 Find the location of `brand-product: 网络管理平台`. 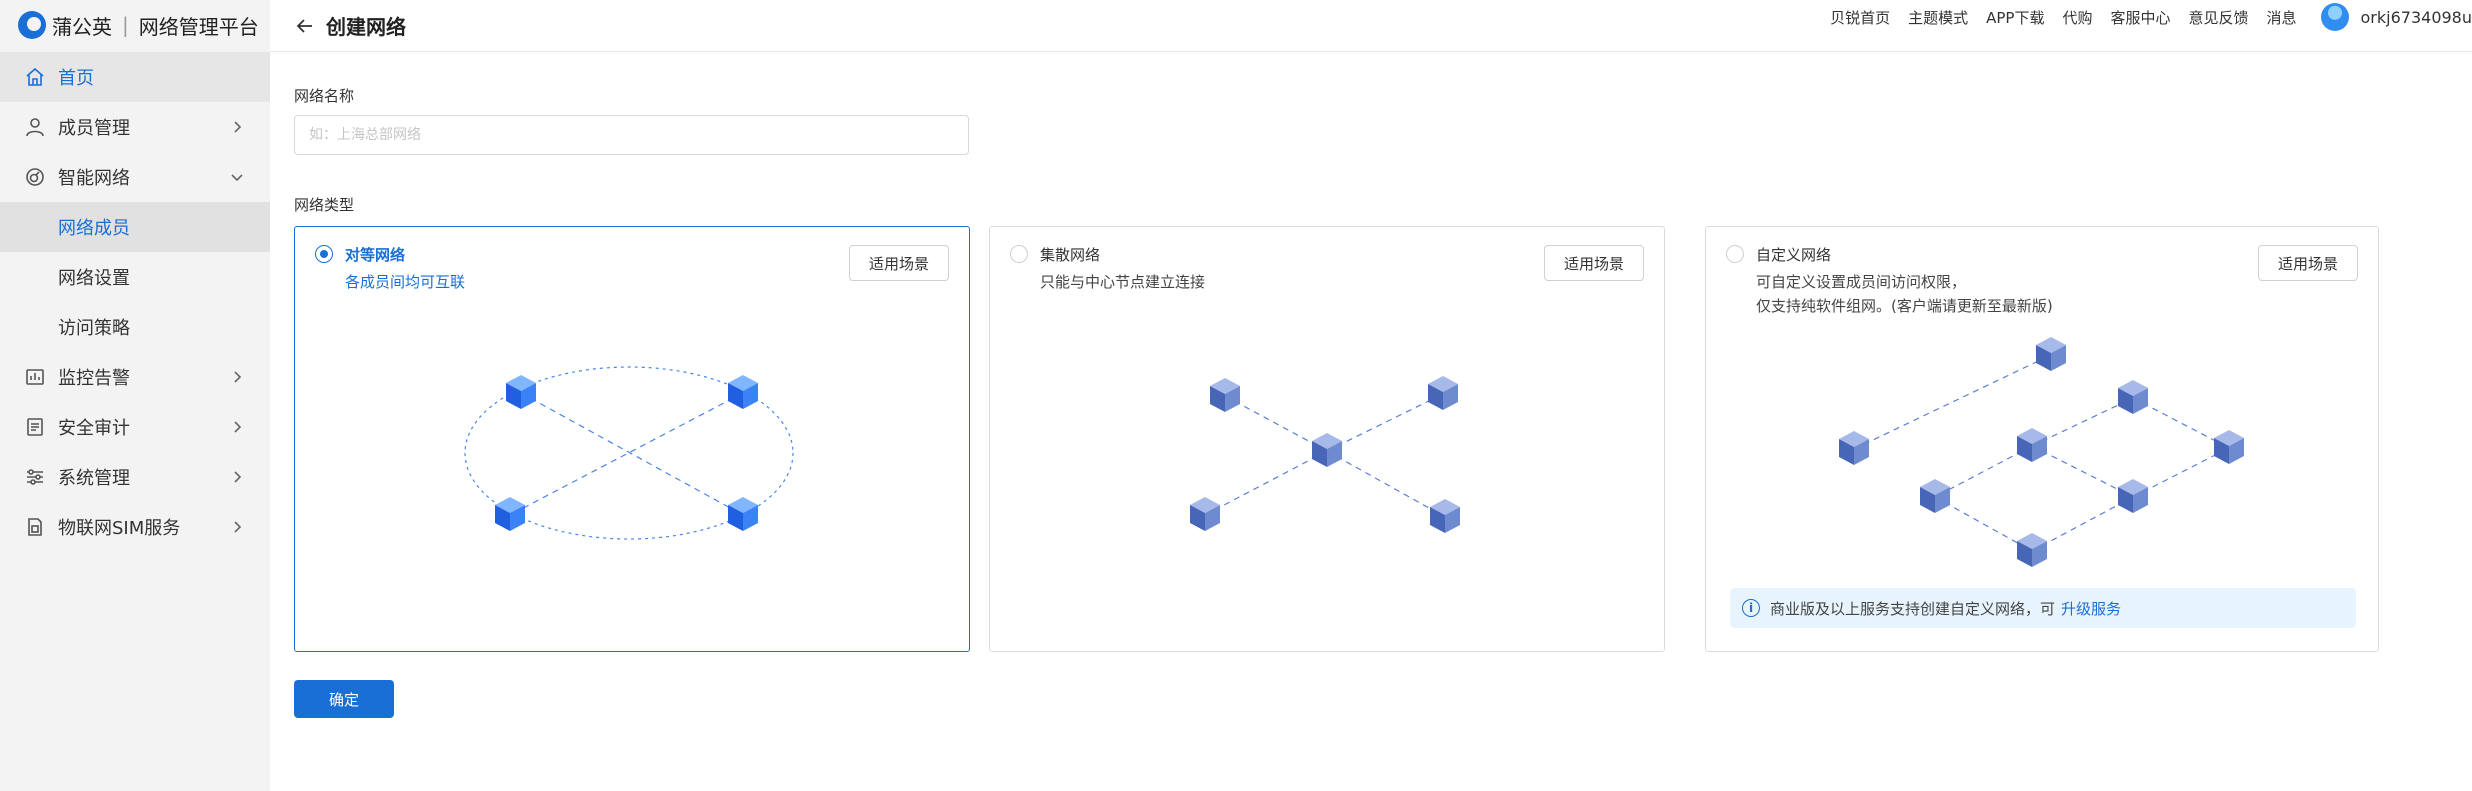

brand-product: 网络管理平台 is located at coordinates (198, 26).